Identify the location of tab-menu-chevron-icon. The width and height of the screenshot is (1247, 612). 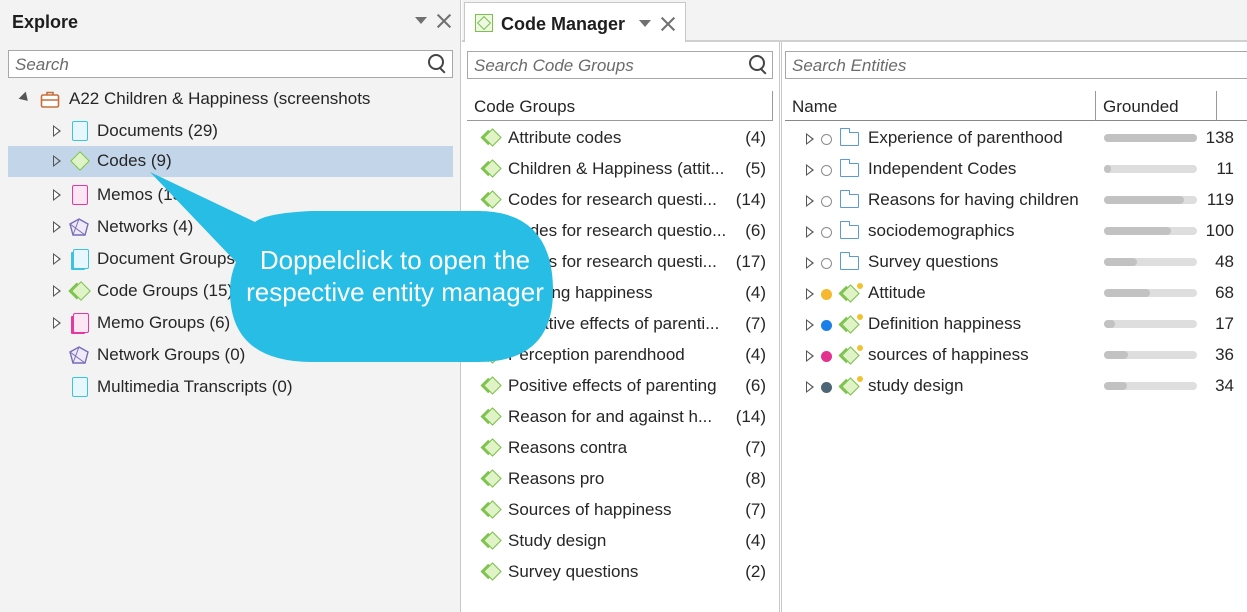
(645, 23).